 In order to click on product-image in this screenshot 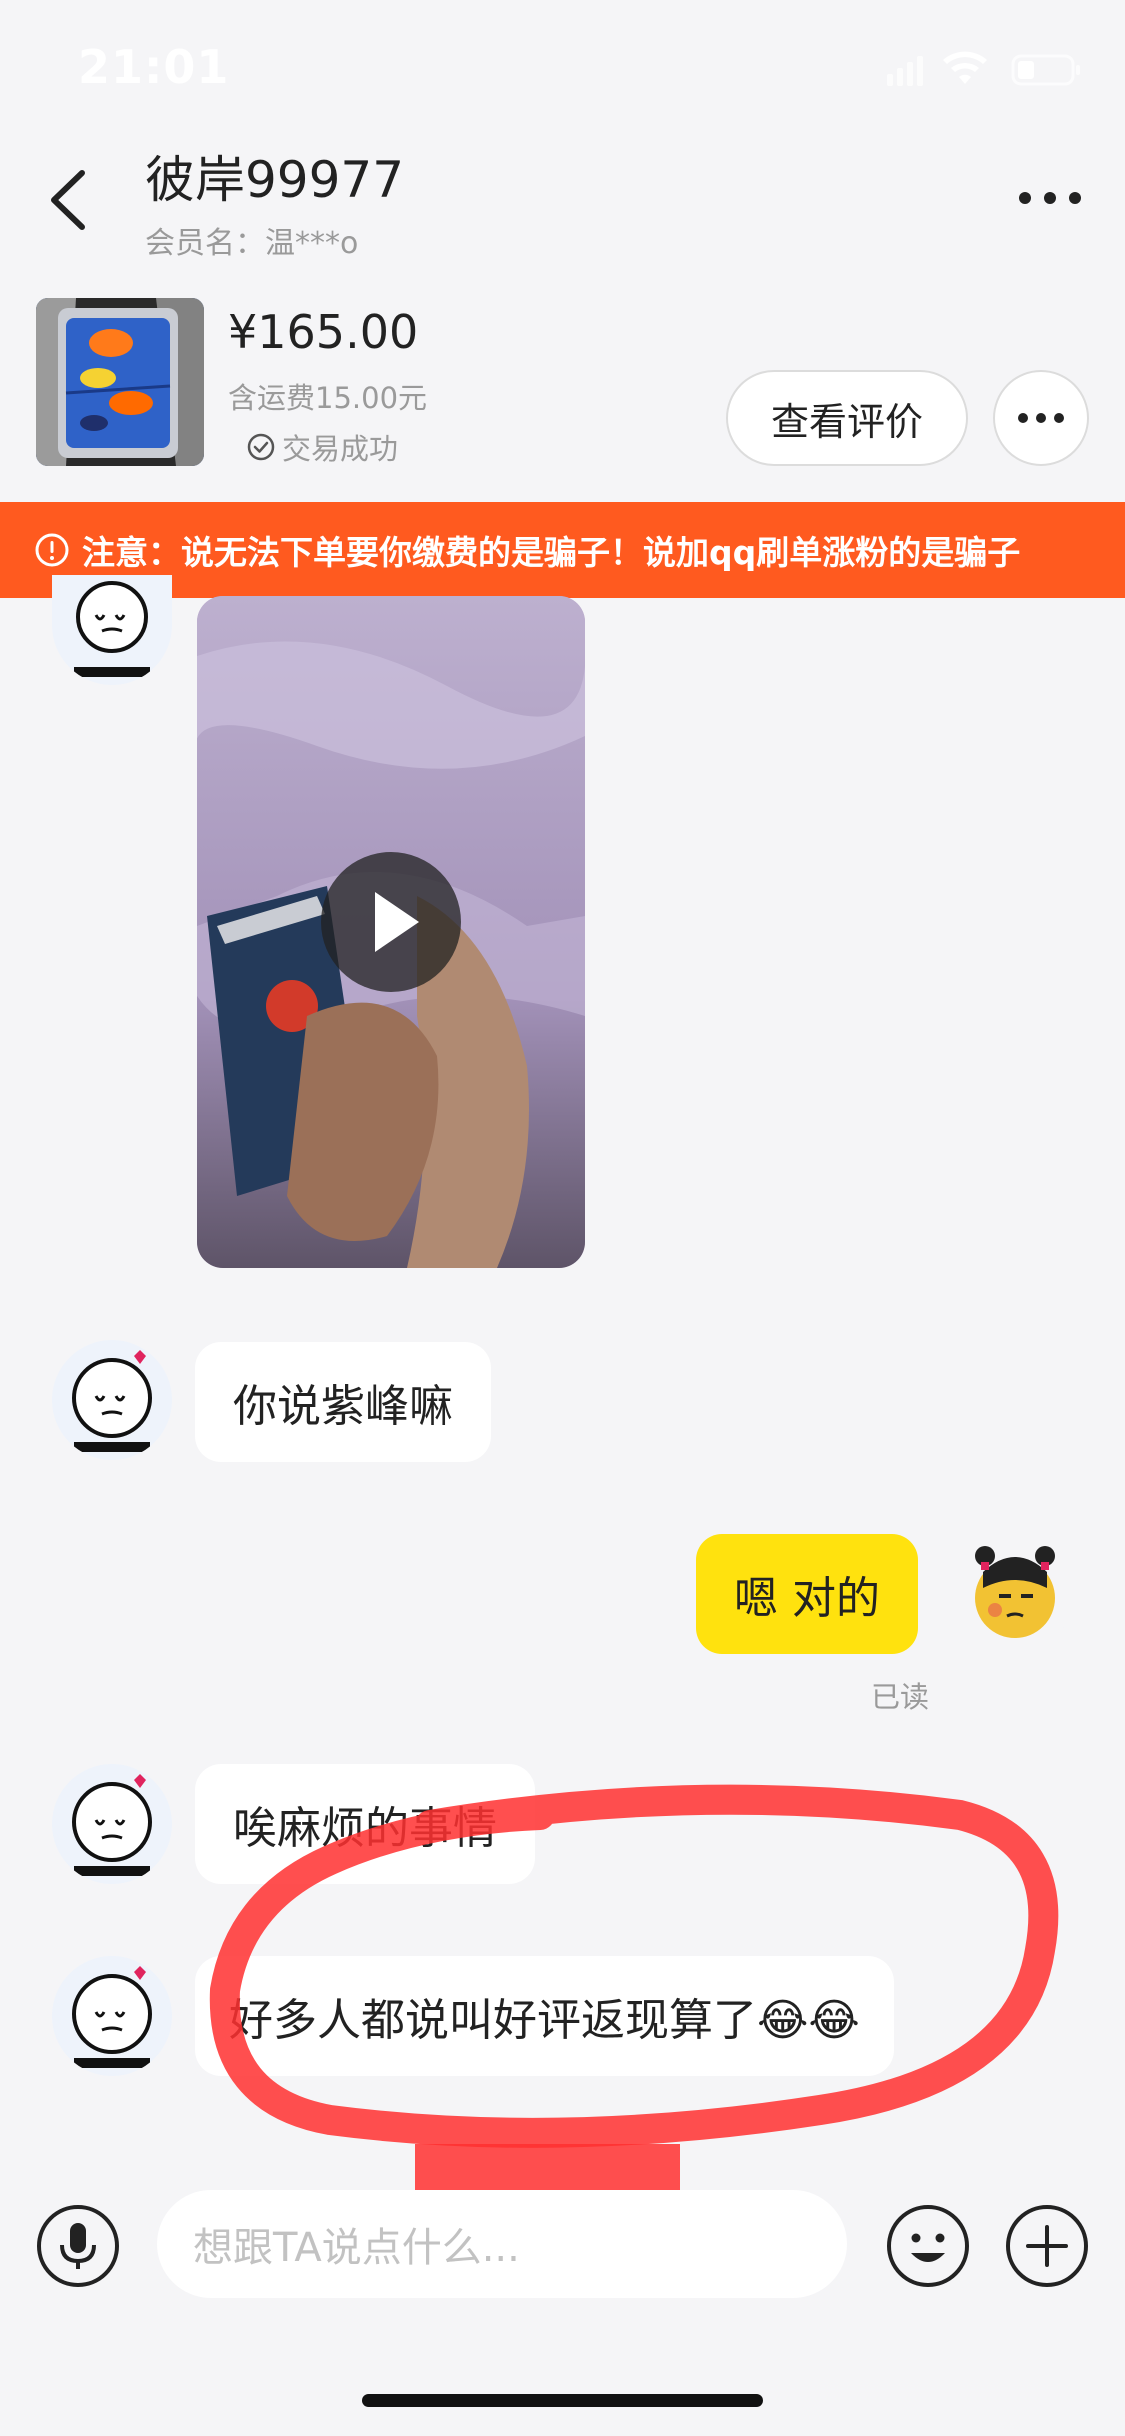, I will do `click(120, 382)`.